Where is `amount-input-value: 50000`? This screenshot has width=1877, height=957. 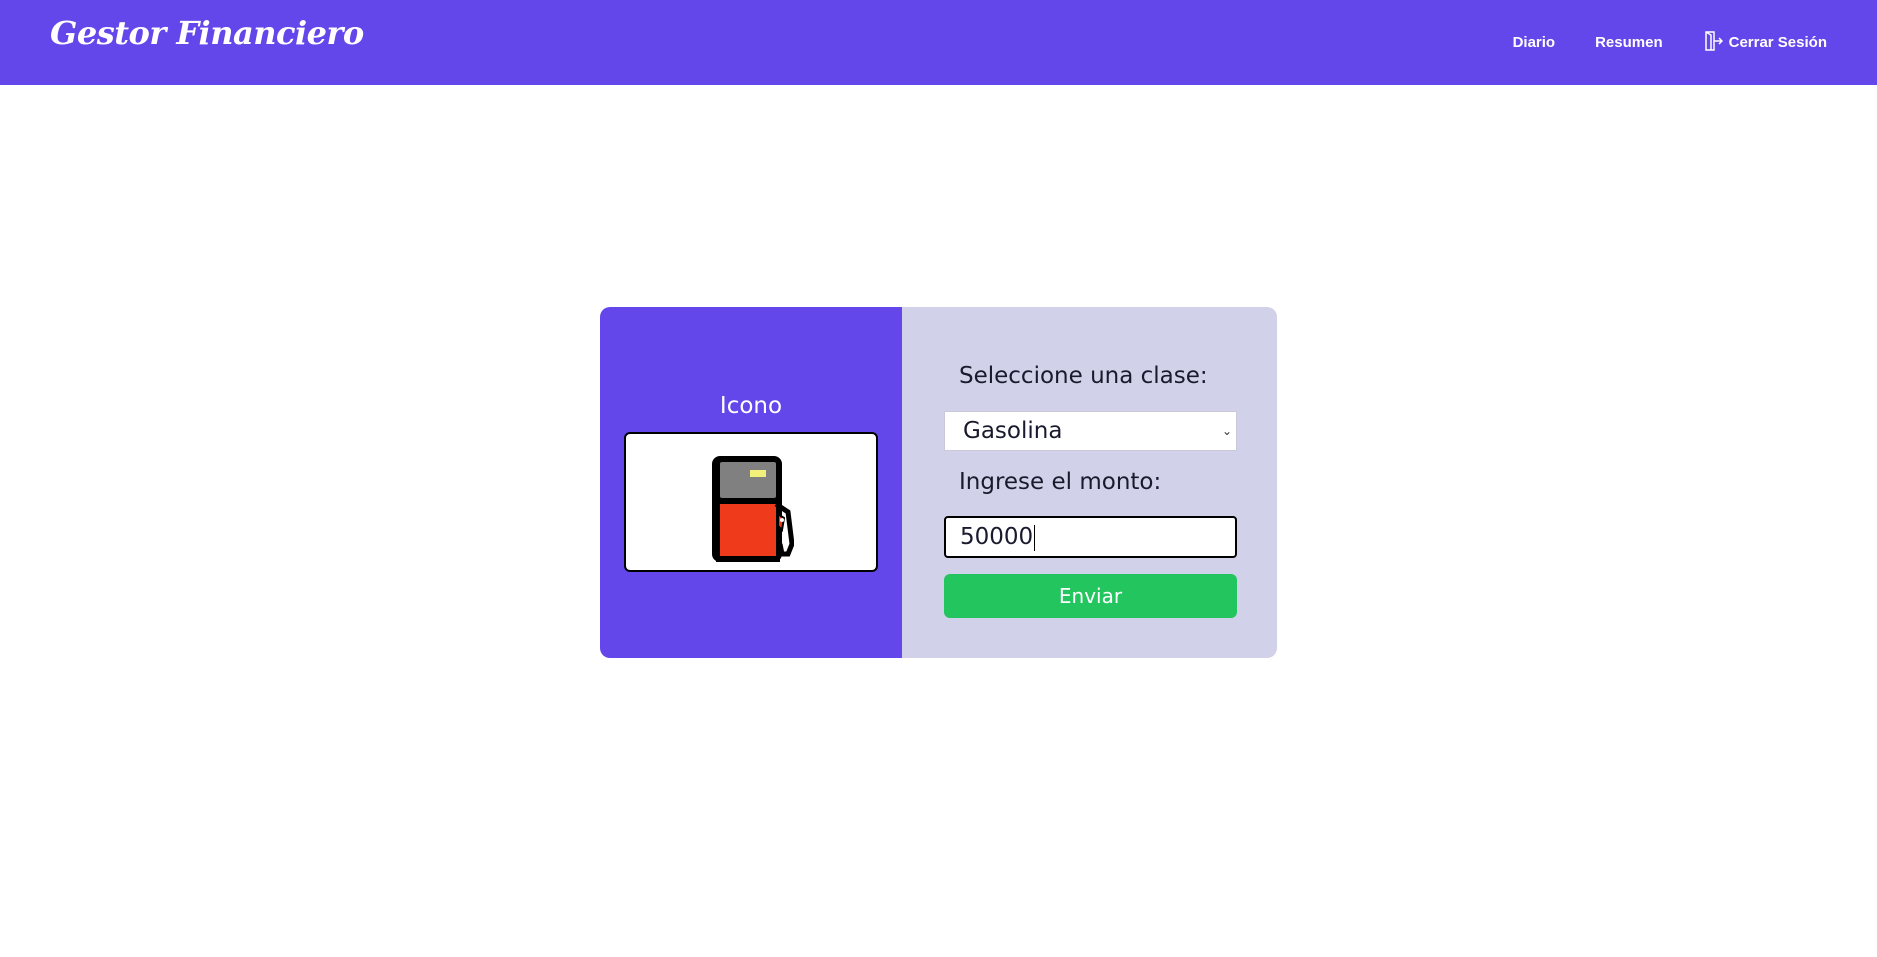
amount-input-value: 50000 is located at coordinates (997, 537).